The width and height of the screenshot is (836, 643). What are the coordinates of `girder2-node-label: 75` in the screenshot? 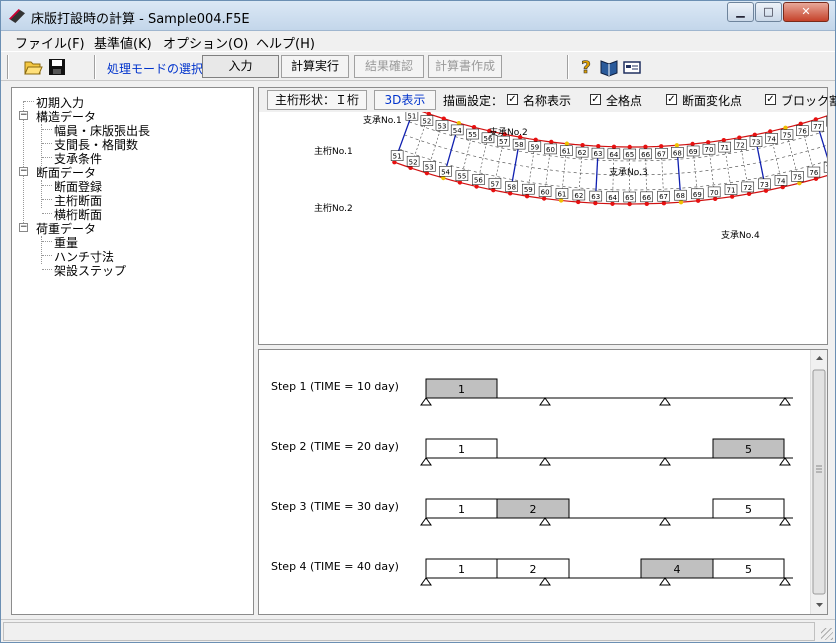 It's located at (797, 177).